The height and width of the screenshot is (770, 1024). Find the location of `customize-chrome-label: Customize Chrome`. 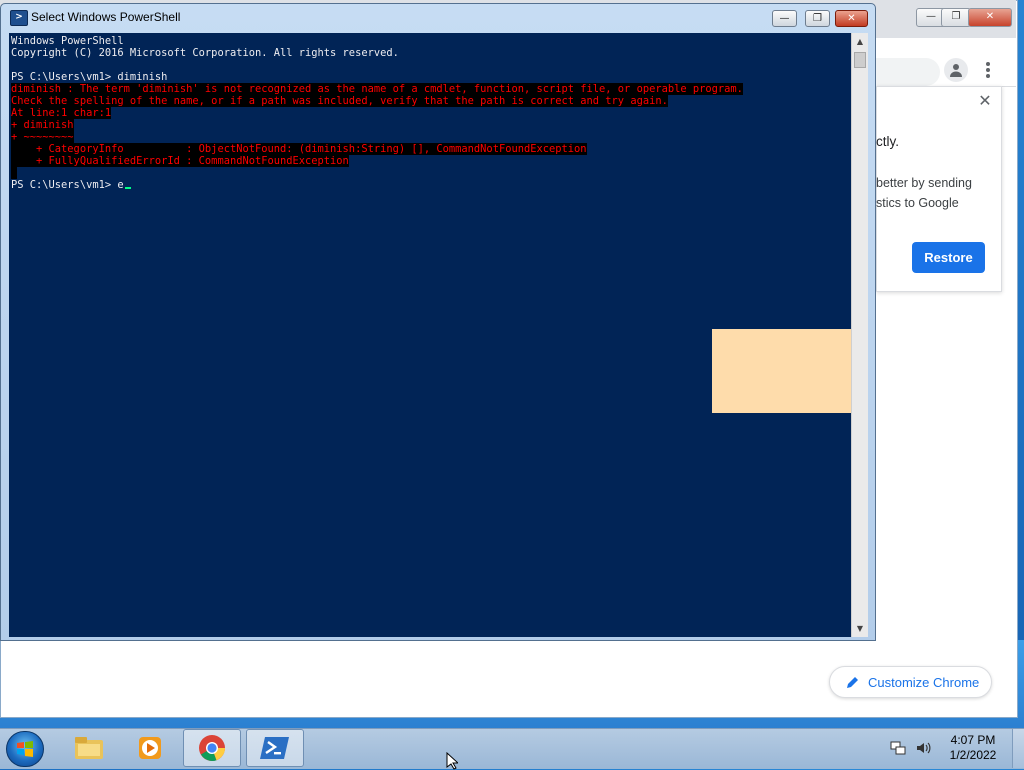

customize-chrome-label: Customize Chrome is located at coordinates (924, 682).